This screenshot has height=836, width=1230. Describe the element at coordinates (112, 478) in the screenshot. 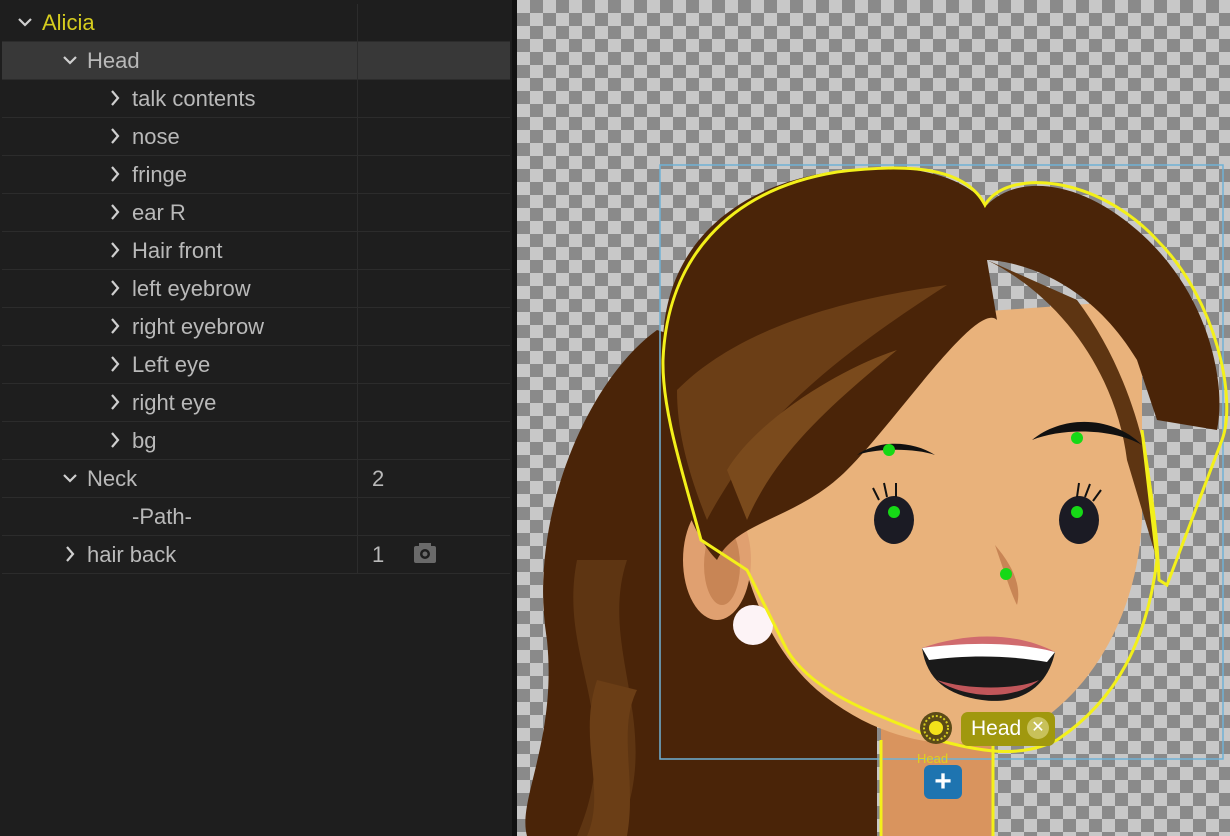

I see `layer-name: Neck` at that location.